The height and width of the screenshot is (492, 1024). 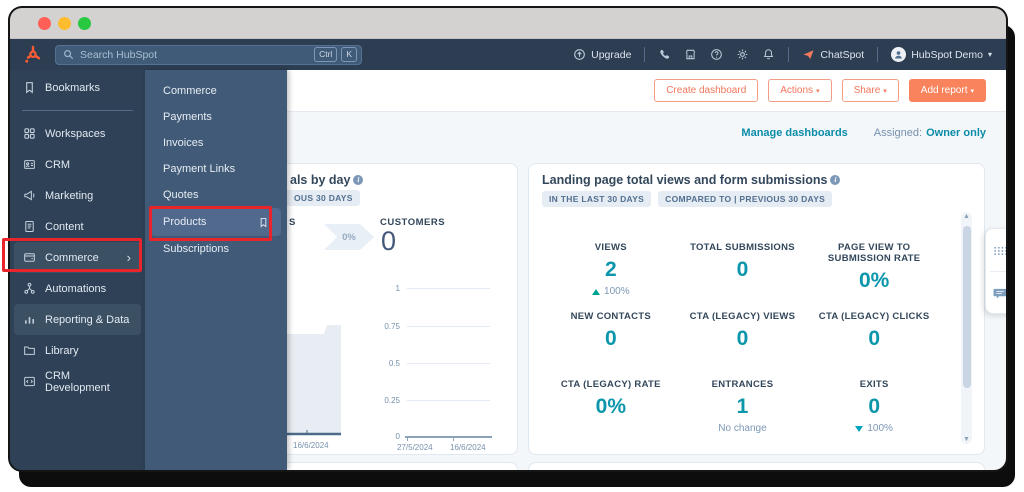 I want to click on assigned-status: Assigned: Owner only, so click(x=930, y=133).